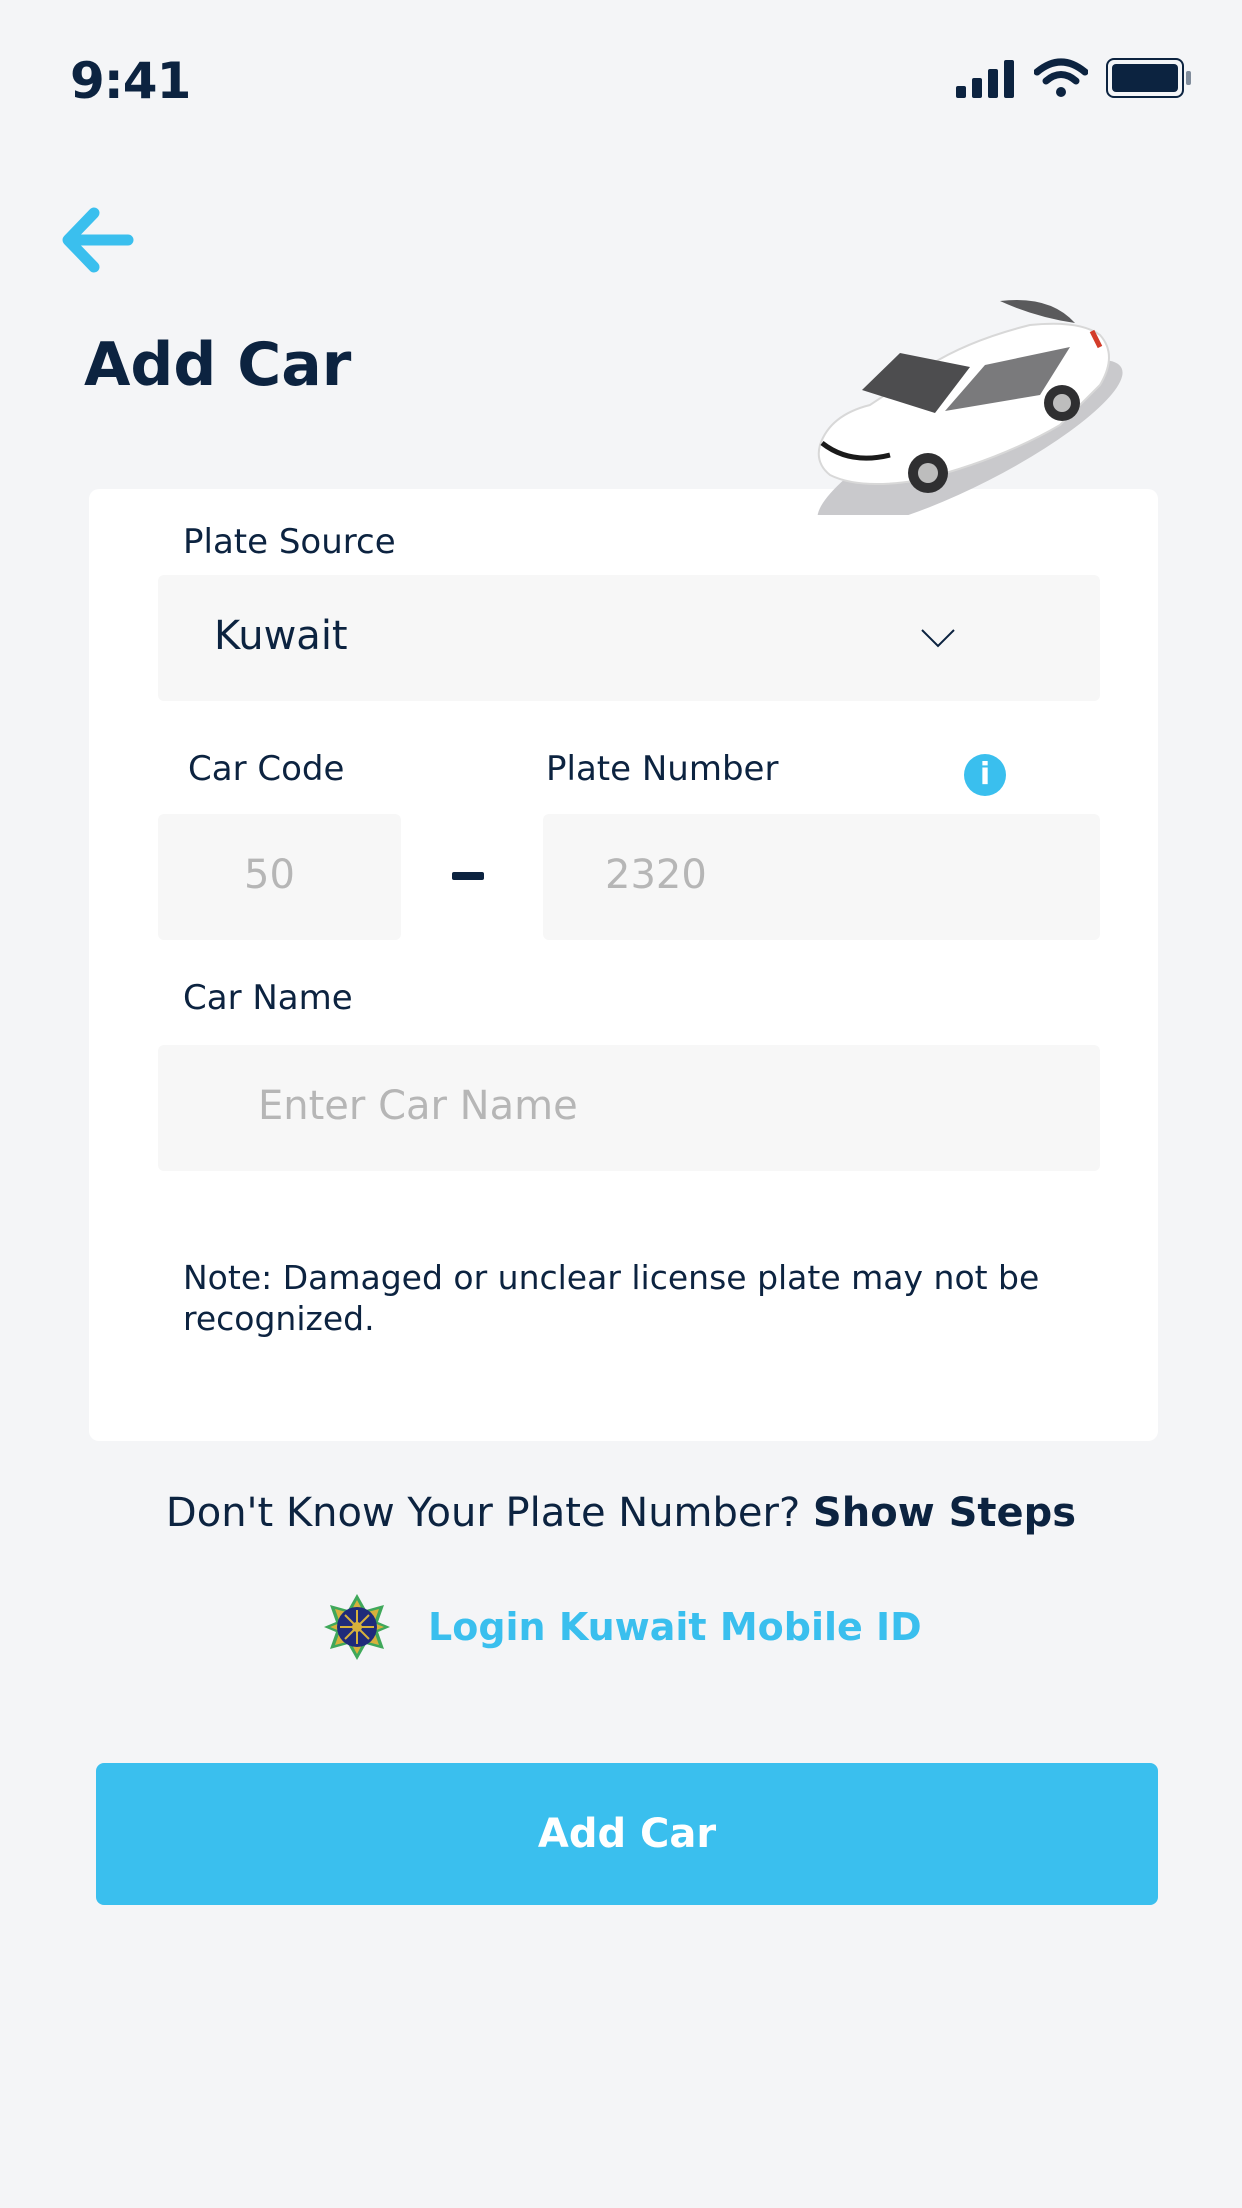 This screenshot has width=1242, height=2208. I want to click on plate-source-value: Kuwait, so click(281, 636).